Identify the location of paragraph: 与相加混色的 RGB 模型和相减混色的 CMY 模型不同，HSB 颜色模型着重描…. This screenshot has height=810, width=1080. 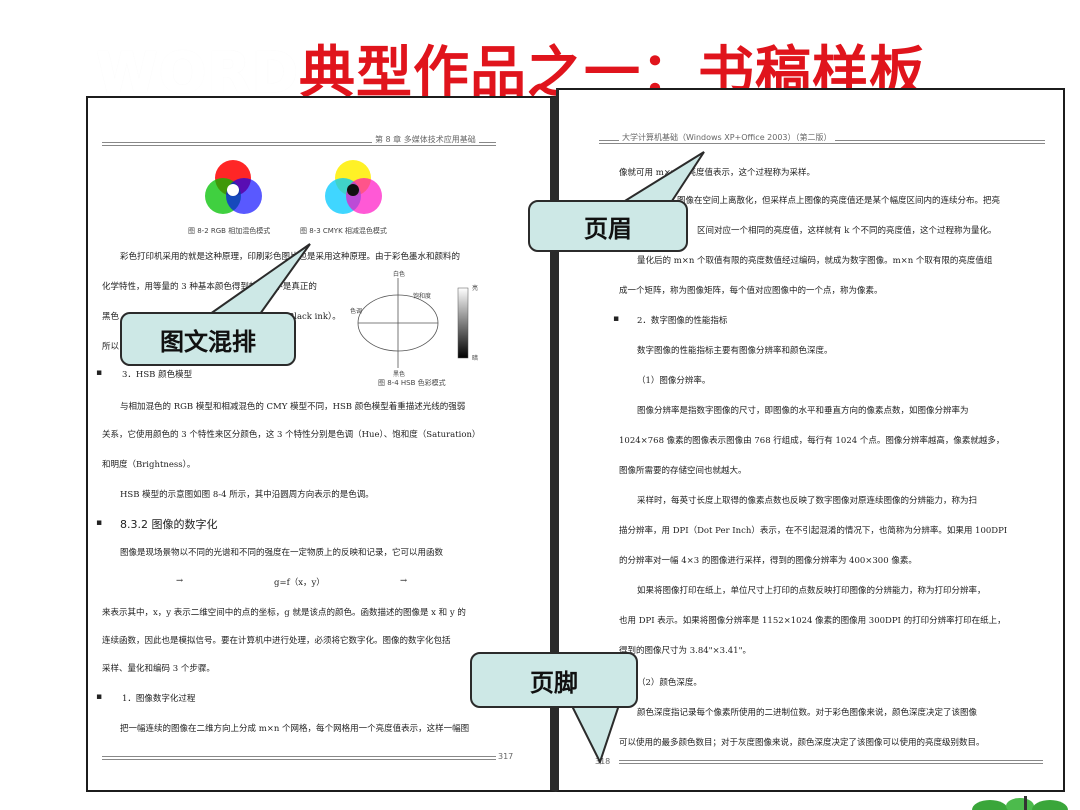
(293, 407).